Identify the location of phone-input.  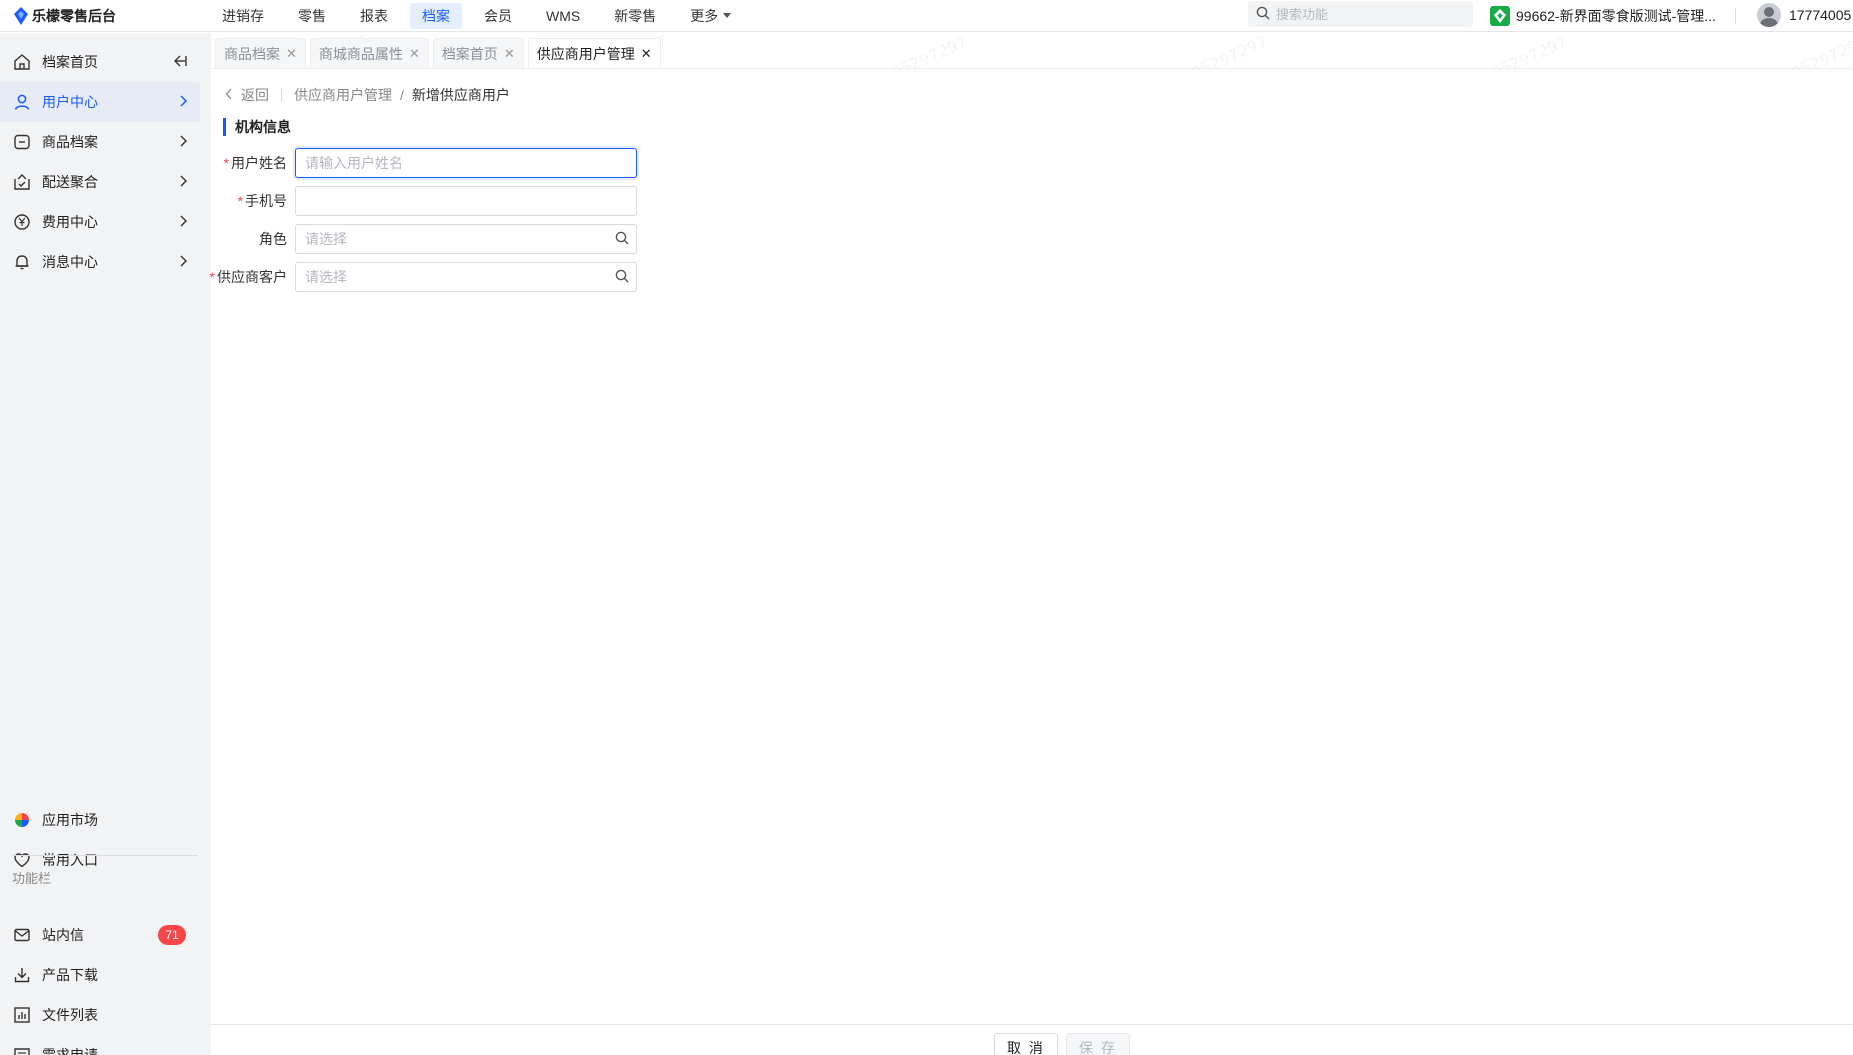
(466, 201).